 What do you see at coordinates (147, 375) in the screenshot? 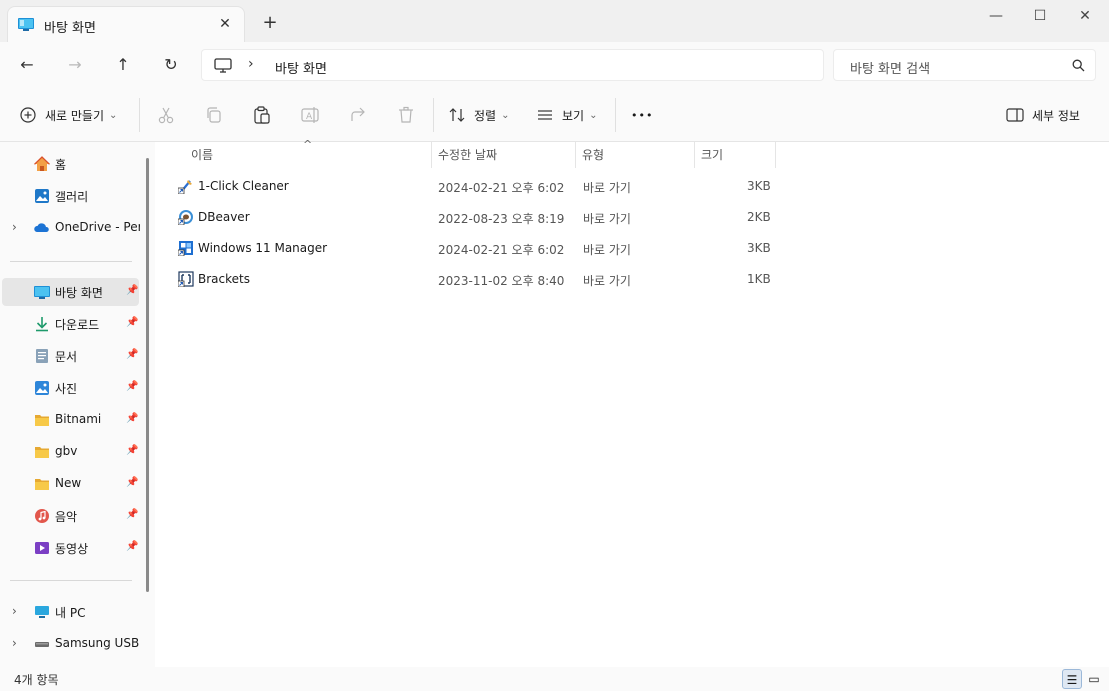
I see `sidebar-scrollbar` at bounding box center [147, 375].